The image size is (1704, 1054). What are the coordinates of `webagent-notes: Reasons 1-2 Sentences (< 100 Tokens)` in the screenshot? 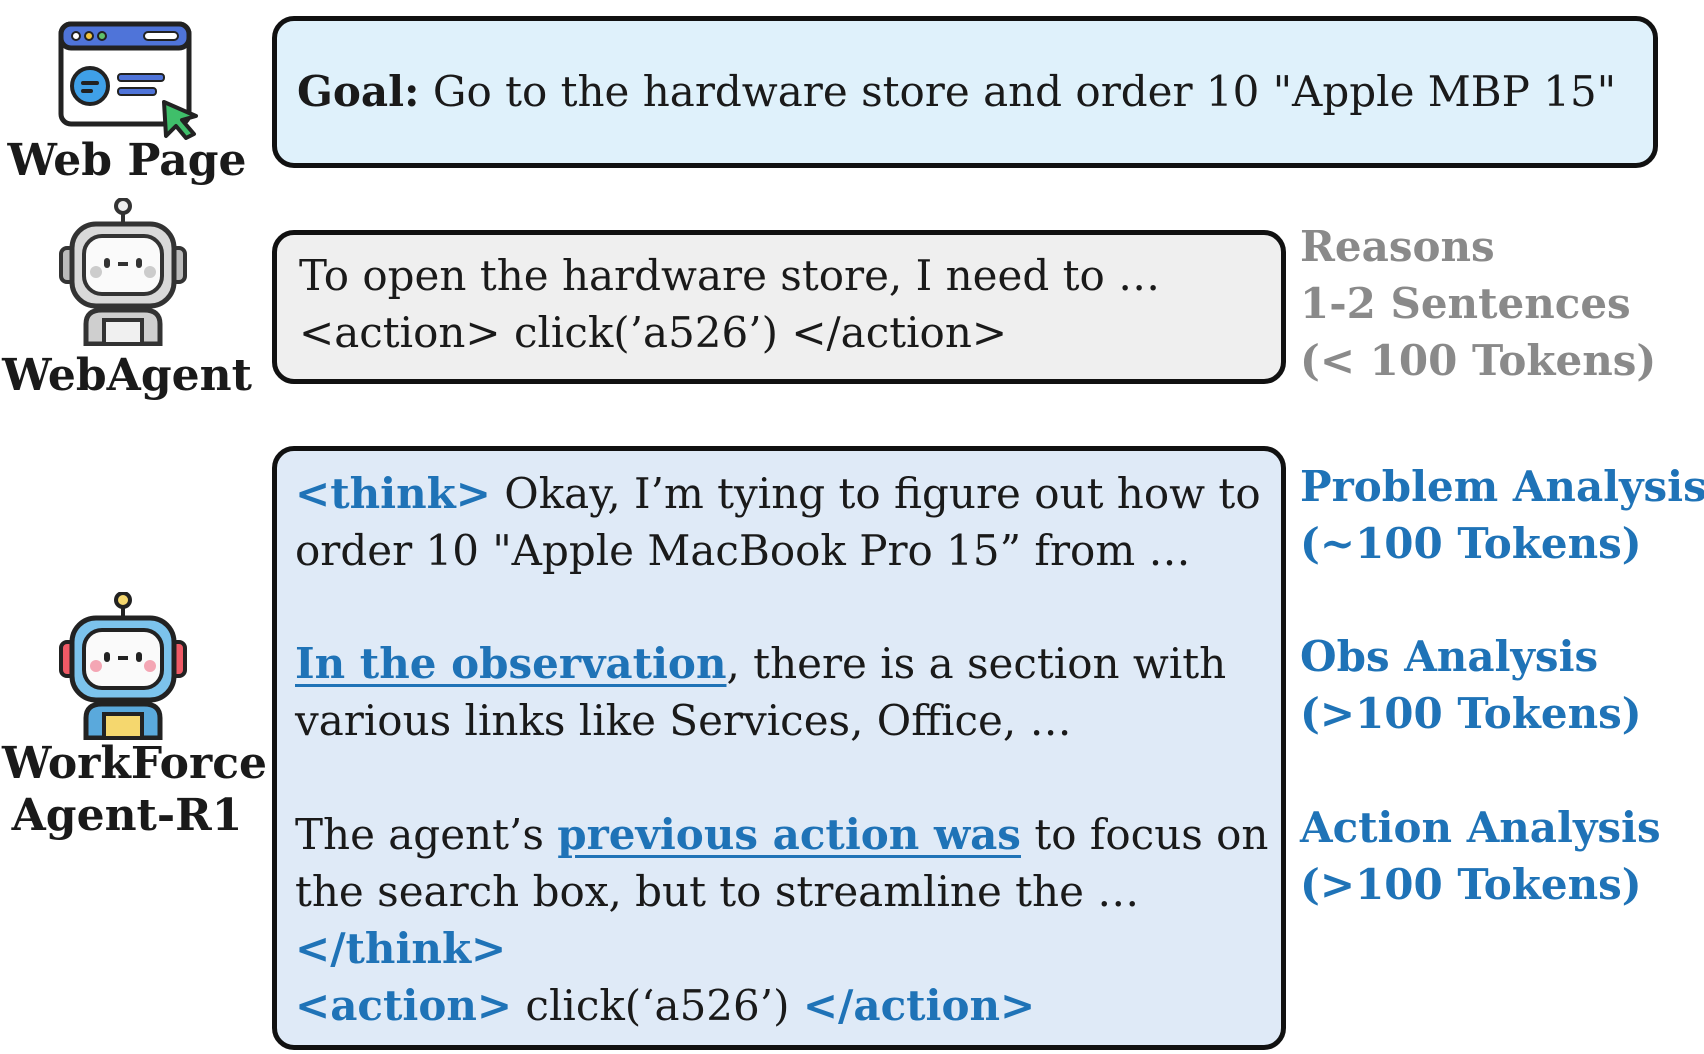 It's located at (1478, 303).